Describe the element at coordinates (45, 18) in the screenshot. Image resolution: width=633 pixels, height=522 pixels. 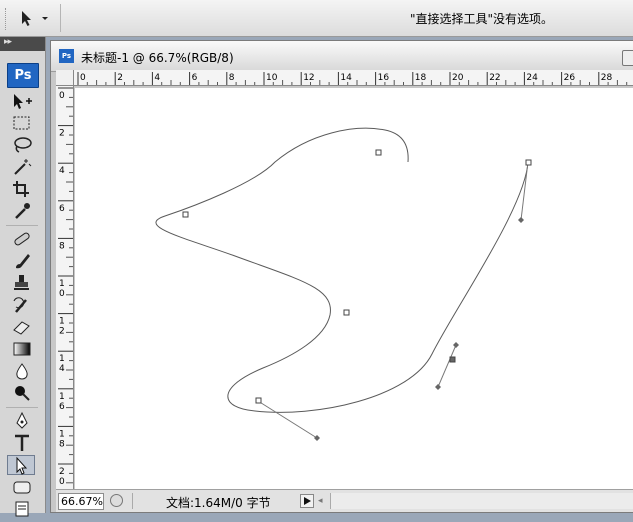
I see `caret-down-icon` at that location.